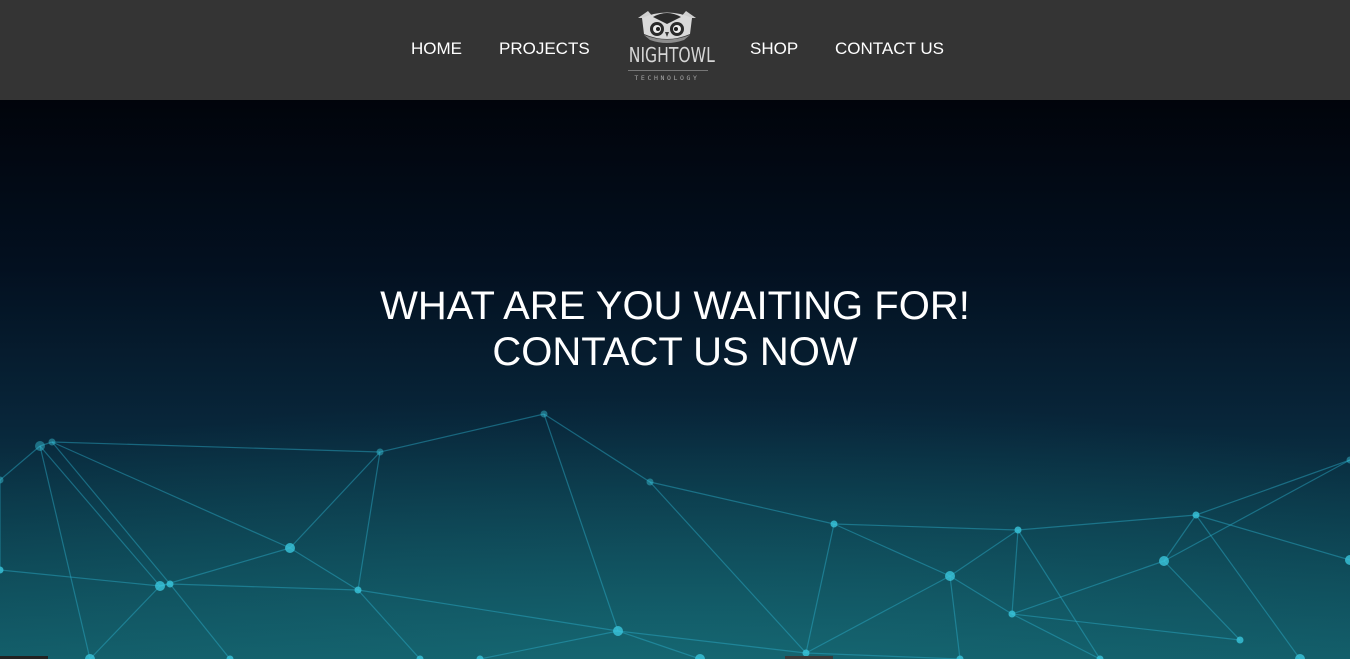 The width and height of the screenshot is (1350, 659). Describe the element at coordinates (667, 27) in the screenshot. I see `owl-icon` at that location.